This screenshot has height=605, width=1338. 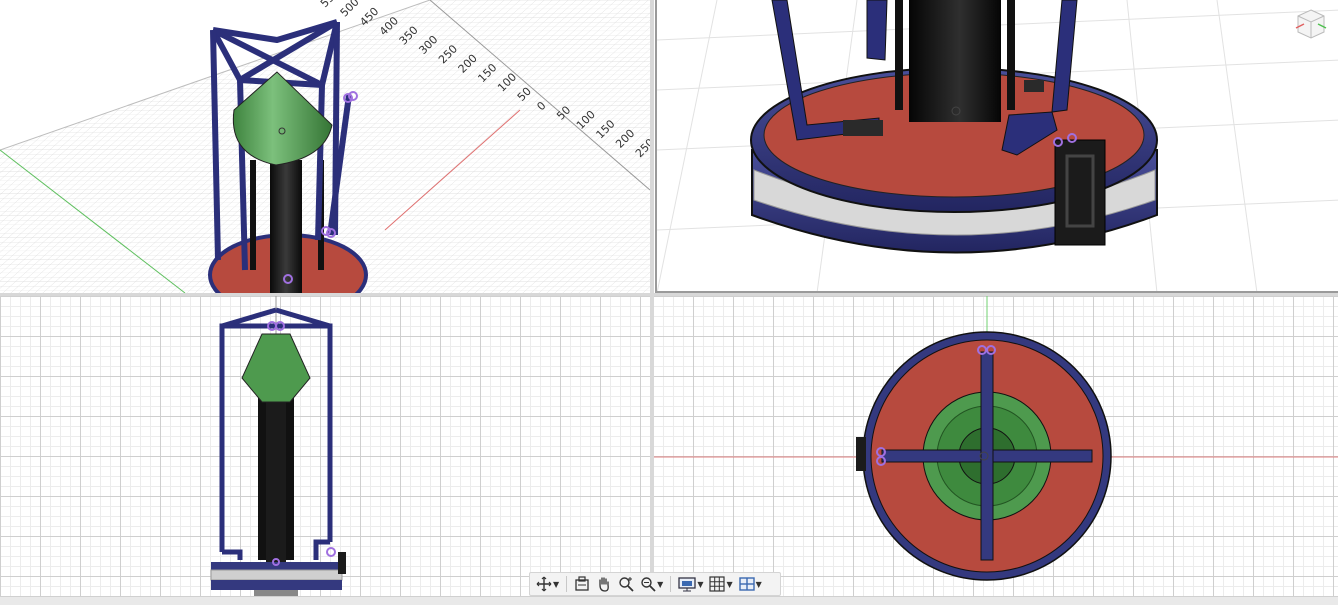 I want to click on navigation-toolbar: ▼ ▼ ▼ ▼ ▼, so click(x=655, y=584).